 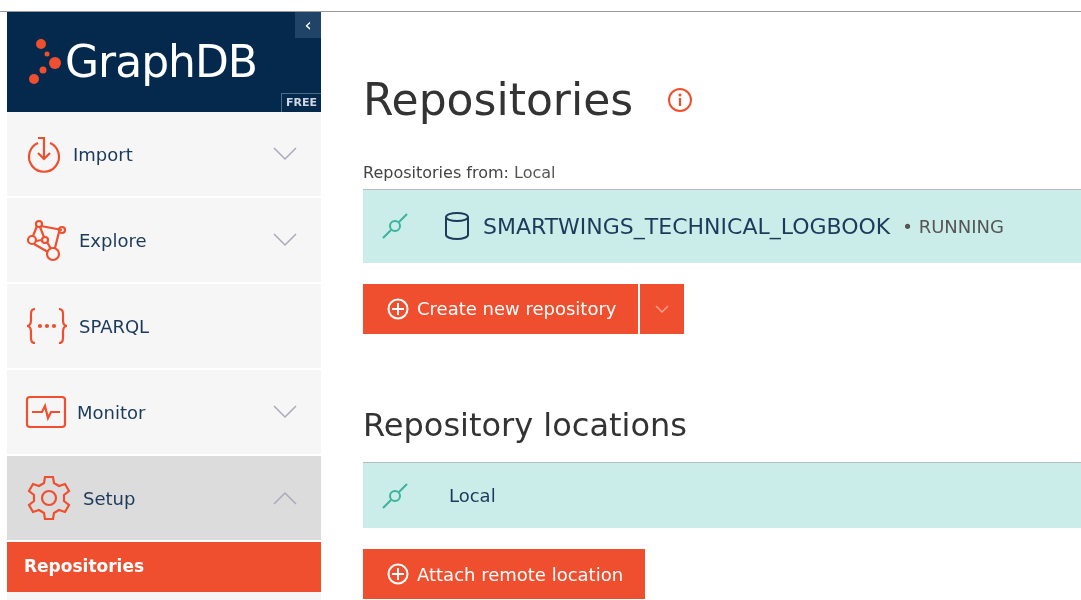 I want to click on network-icon, so click(x=47, y=240).